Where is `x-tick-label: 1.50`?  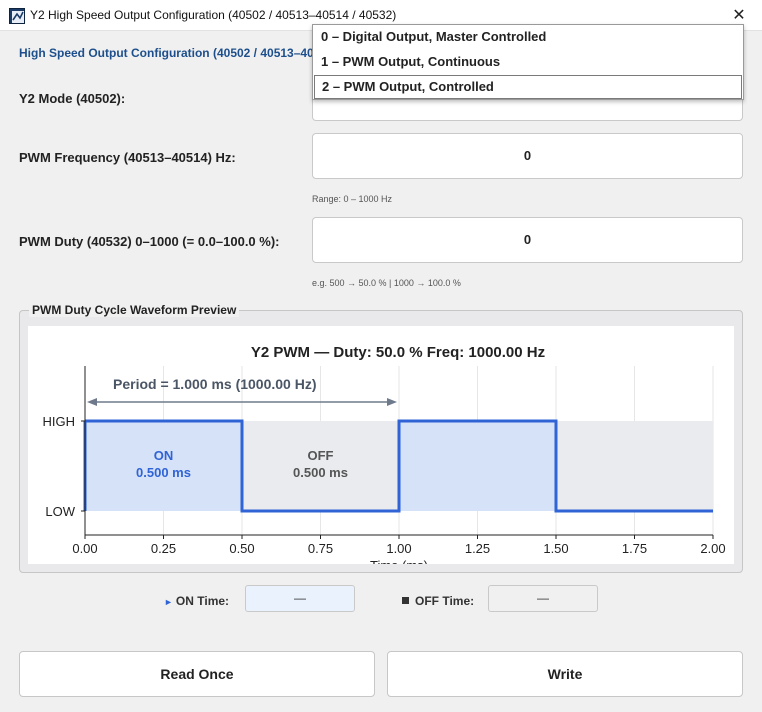
x-tick-label: 1.50 is located at coordinates (555, 548).